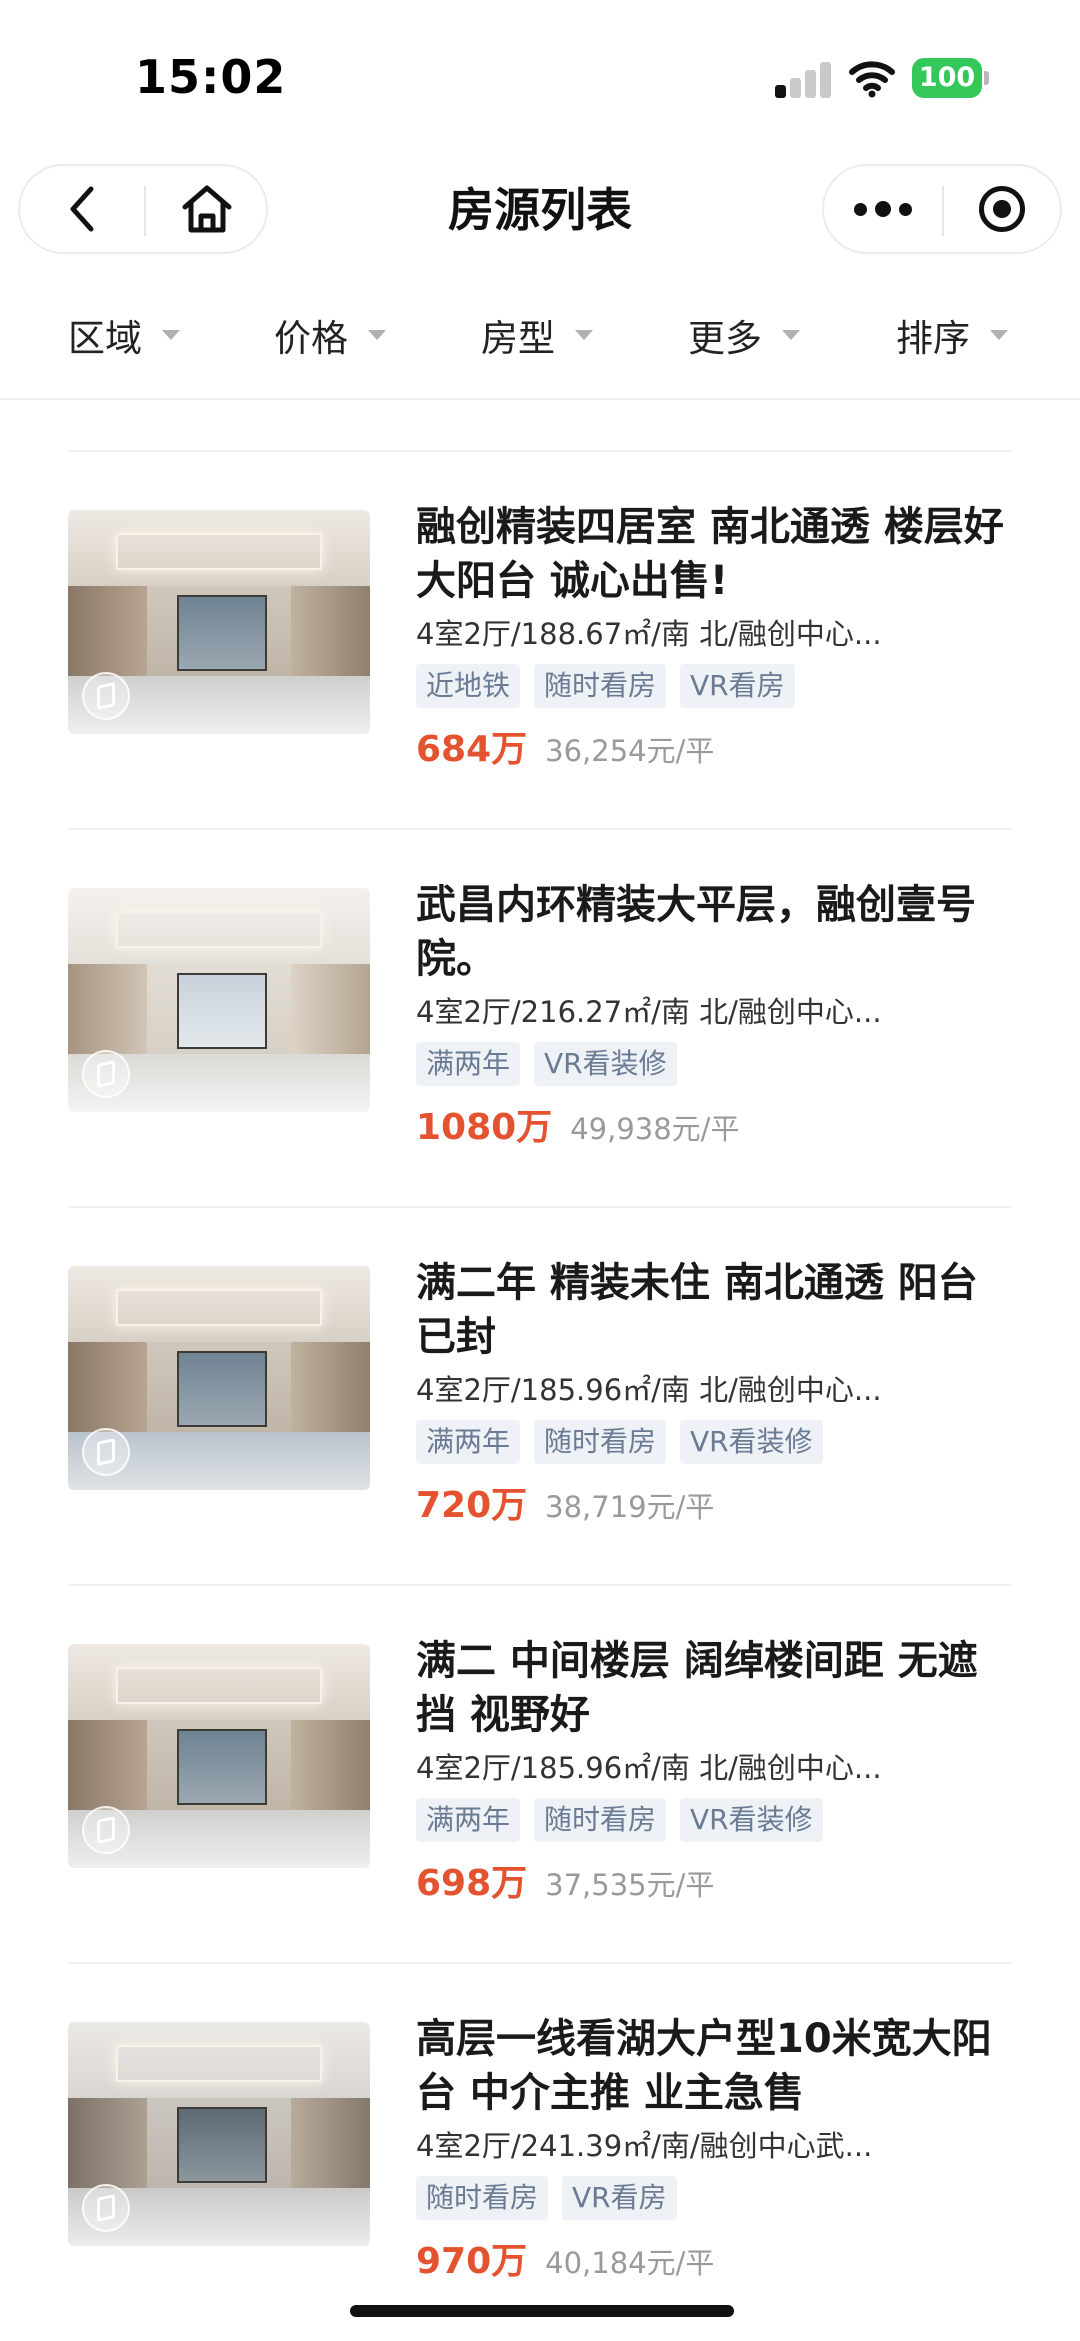 This screenshot has width=1080, height=2341. What do you see at coordinates (468, 686) in the screenshot?
I see `listing-tag: 近地铁` at bounding box center [468, 686].